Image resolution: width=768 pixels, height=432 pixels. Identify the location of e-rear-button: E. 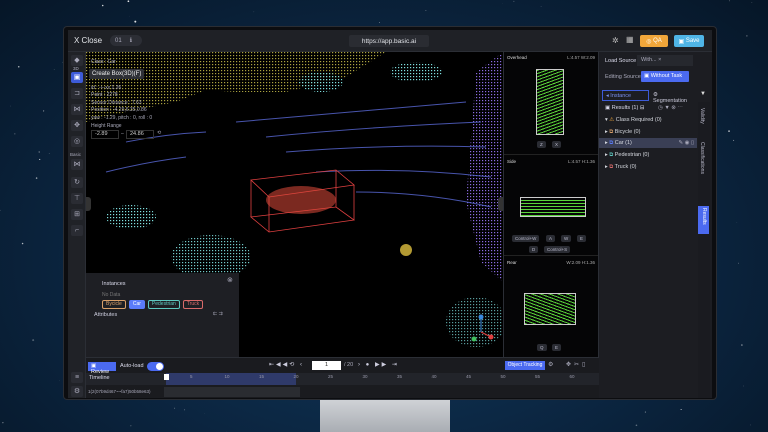
(557, 347).